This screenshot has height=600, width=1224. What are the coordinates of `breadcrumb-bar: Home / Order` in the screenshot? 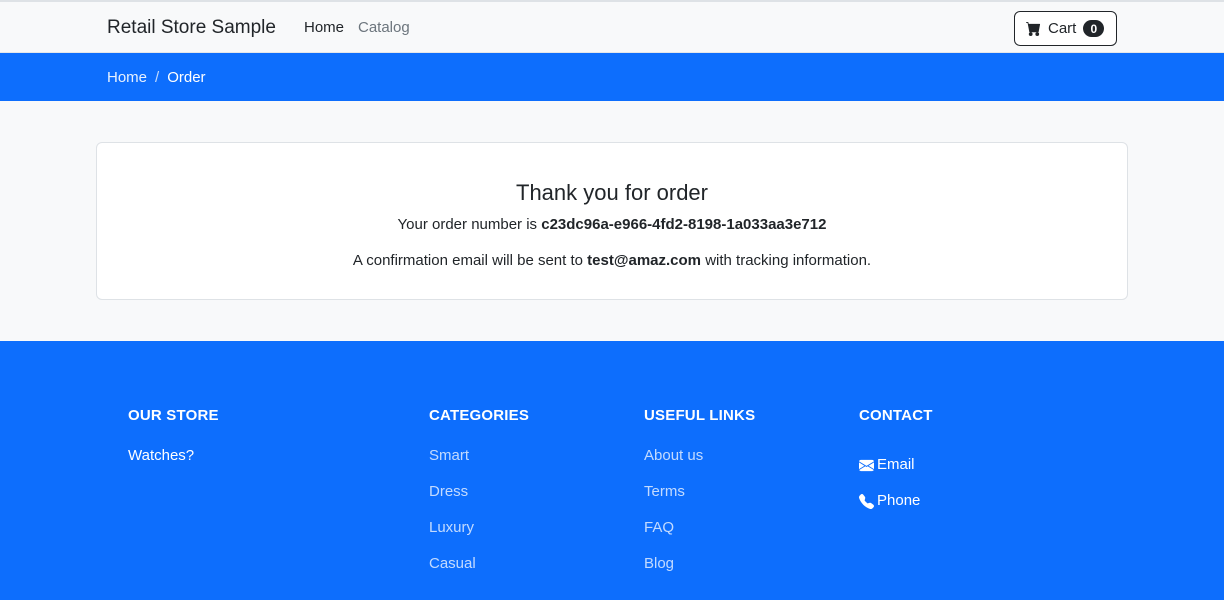 It's located at (612, 77).